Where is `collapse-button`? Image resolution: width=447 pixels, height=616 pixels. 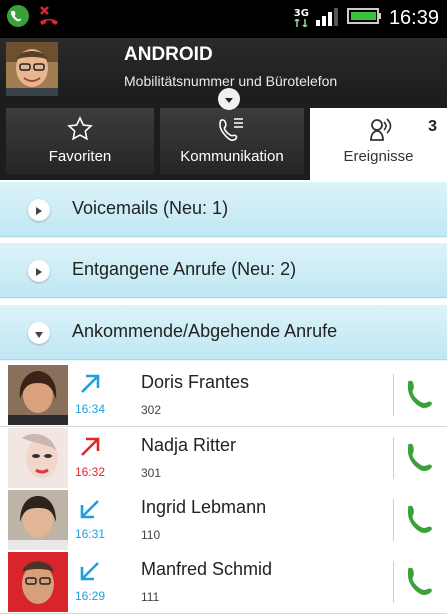 collapse-button is located at coordinates (39, 333).